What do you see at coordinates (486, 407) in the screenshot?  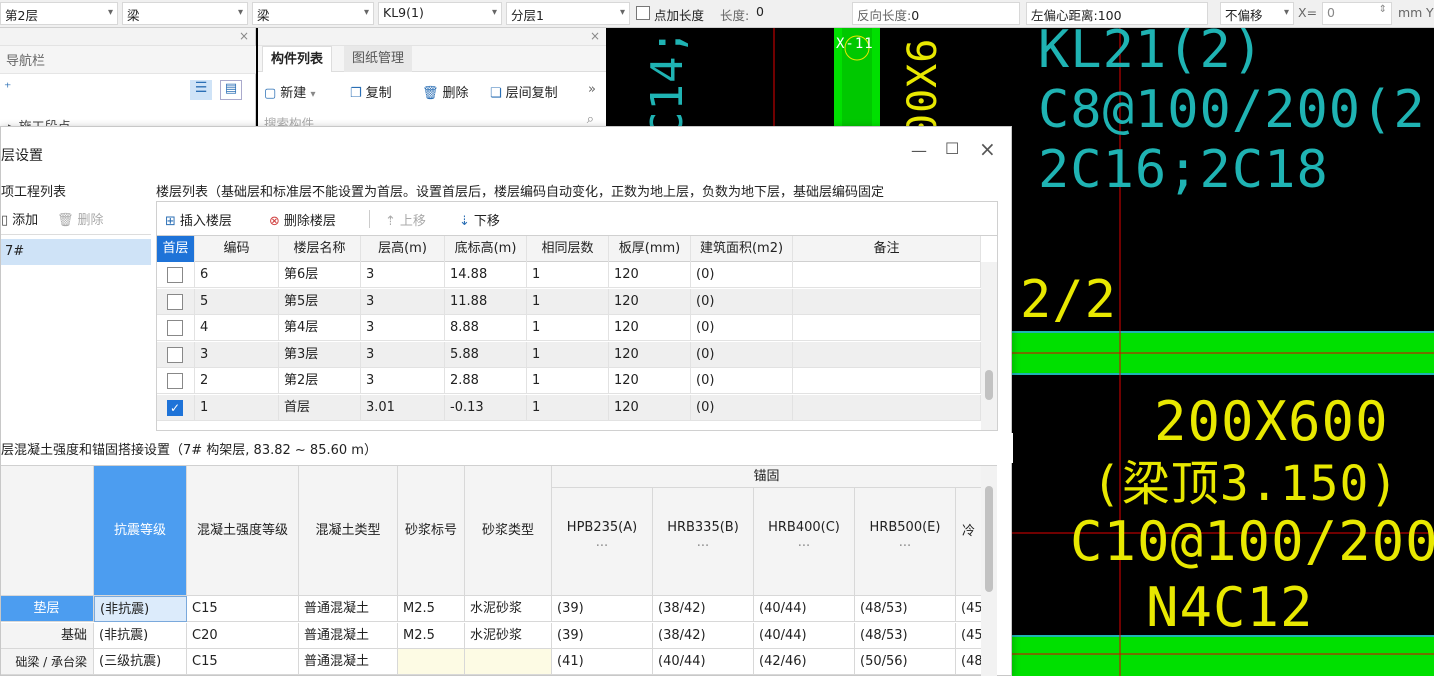 I see `floor-cell-base: -0.13` at bounding box center [486, 407].